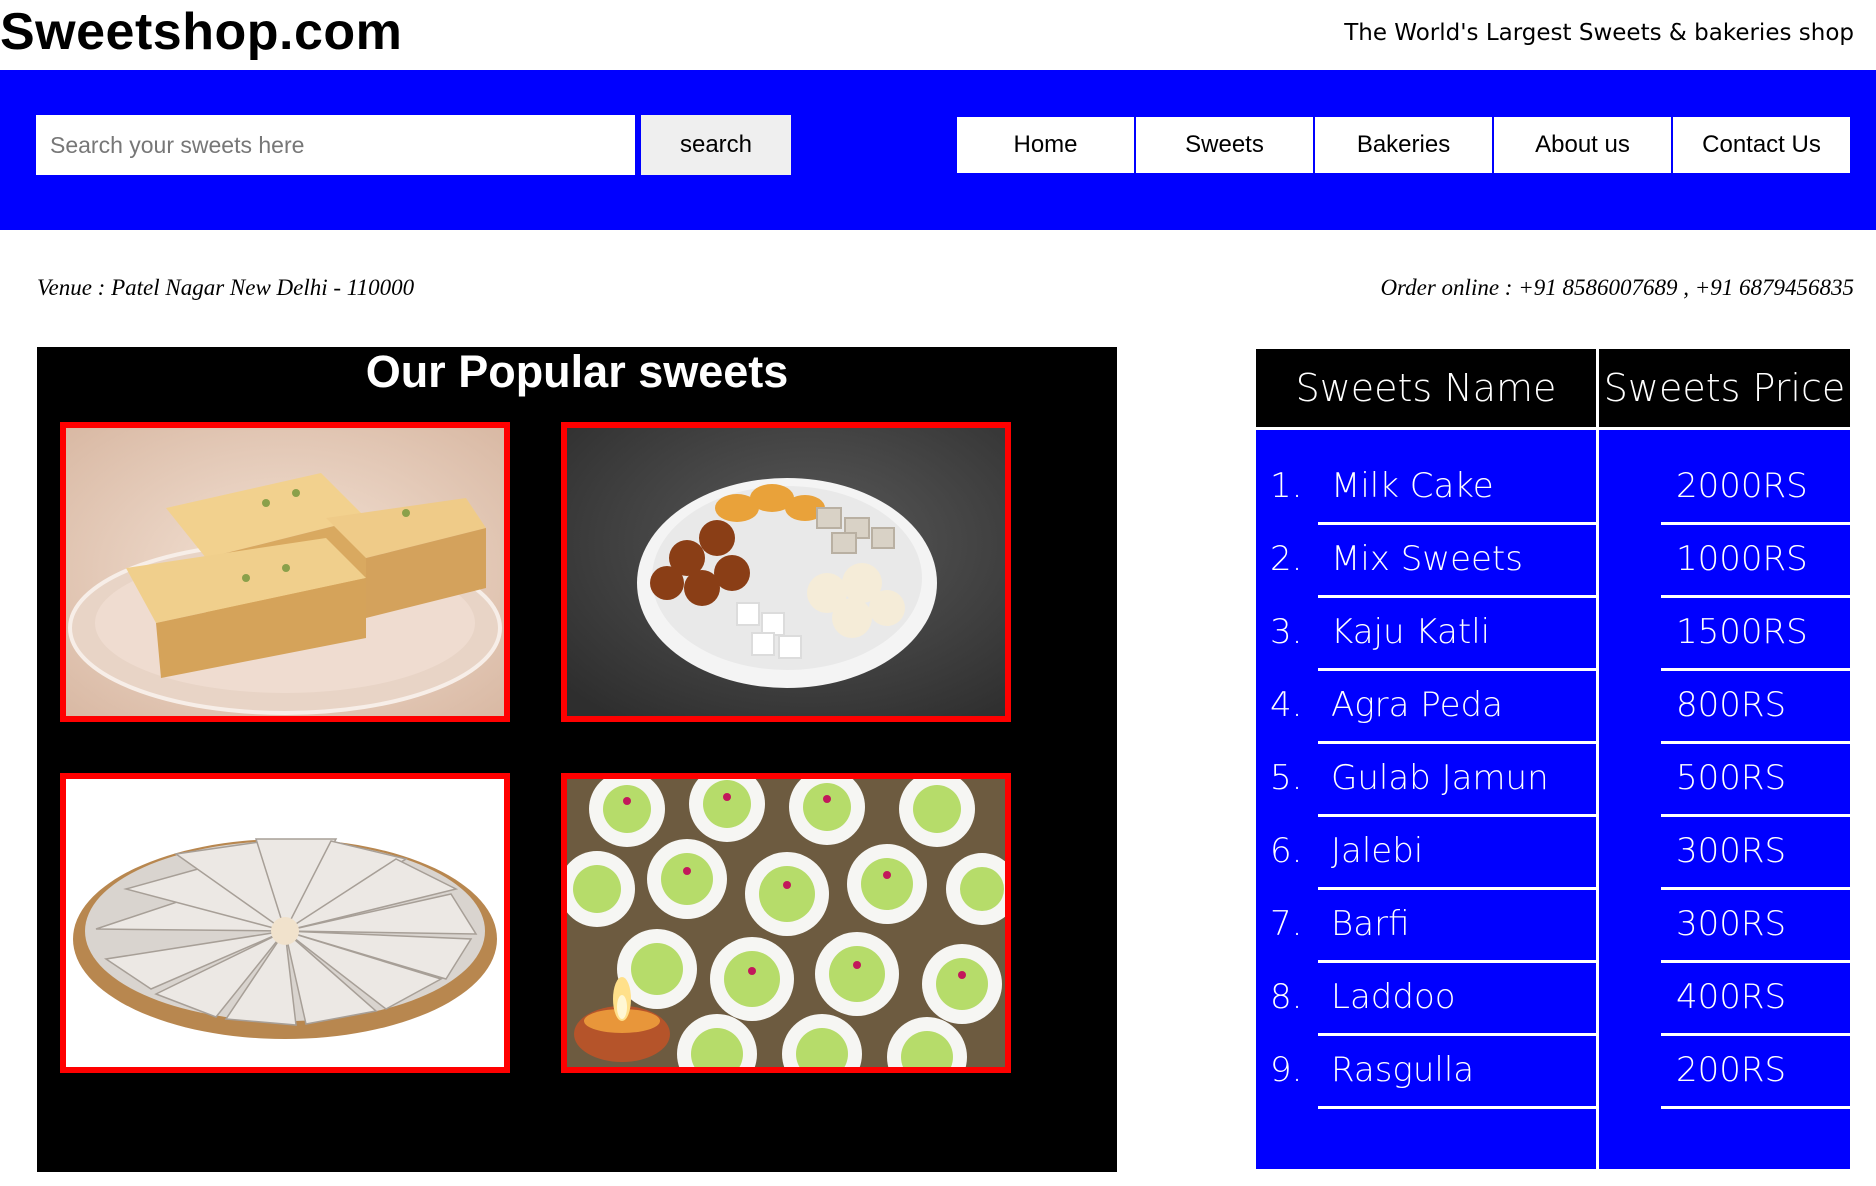 Image resolution: width=1876 pixels, height=1186 pixels. I want to click on table-row: 2000RS, so click(1755, 487).